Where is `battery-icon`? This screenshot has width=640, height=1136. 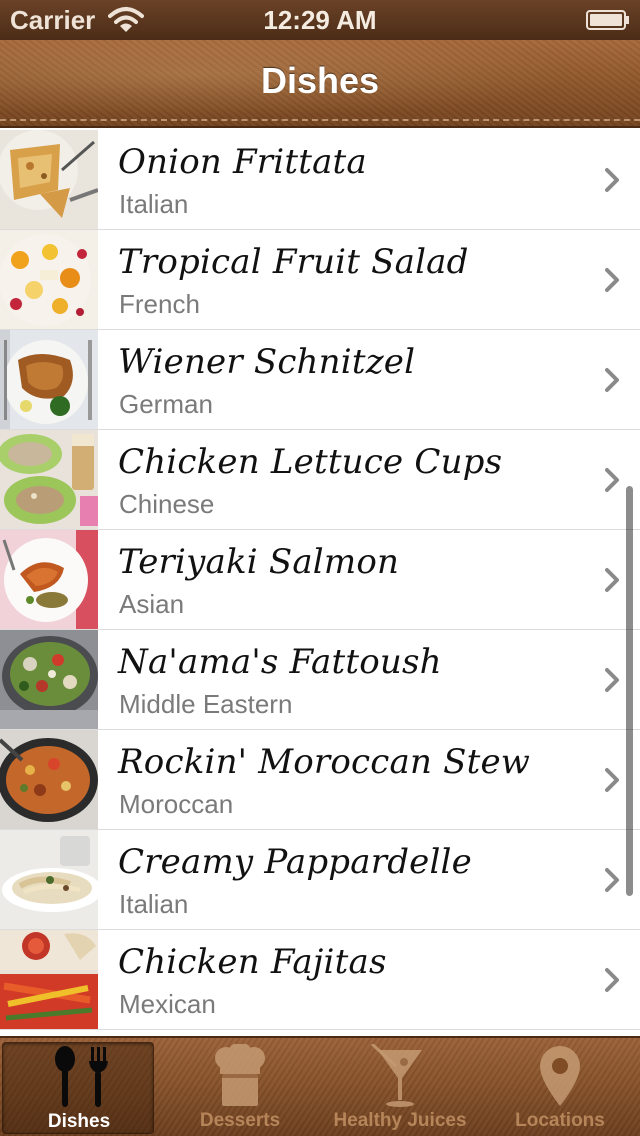 battery-icon is located at coordinates (607, 20).